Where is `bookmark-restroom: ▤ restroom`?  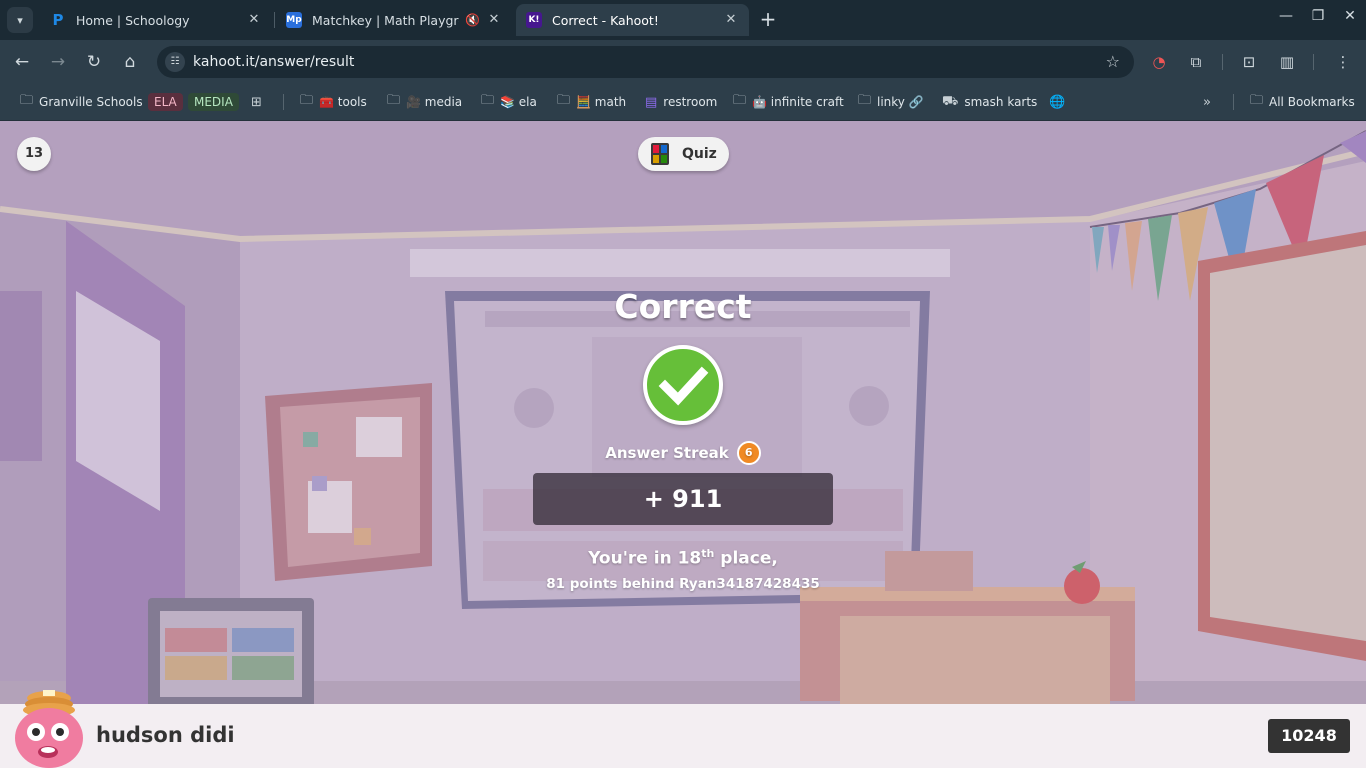 bookmark-restroom: ▤ restroom is located at coordinates (681, 102).